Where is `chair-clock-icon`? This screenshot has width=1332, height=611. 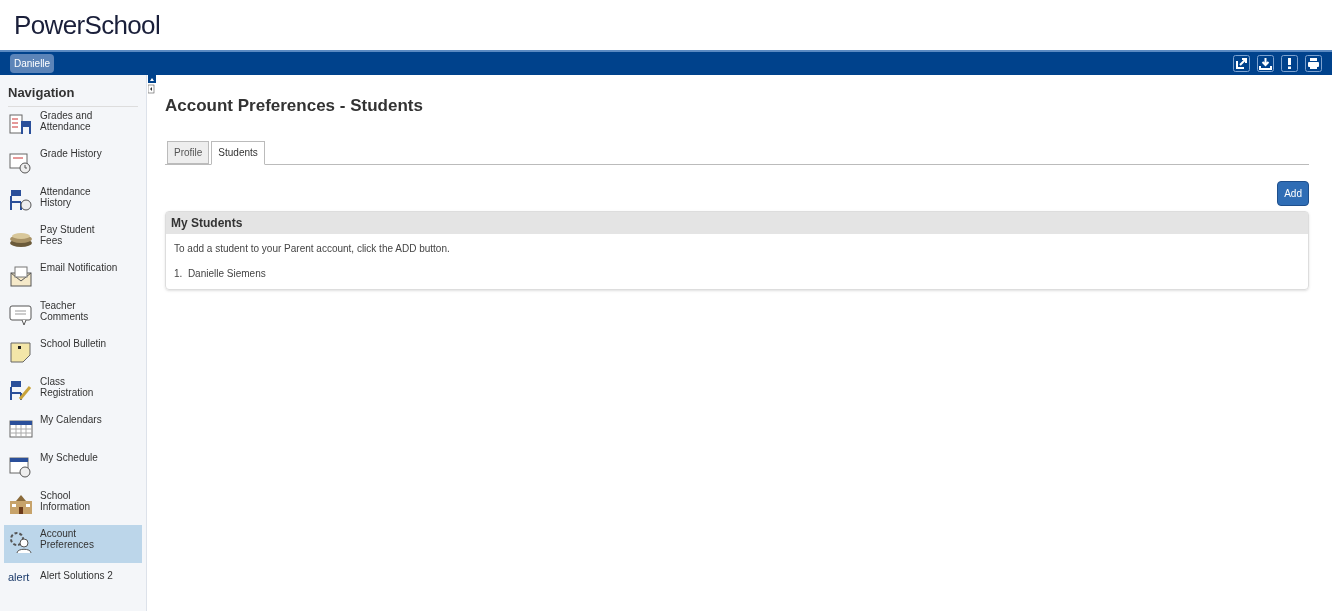 chair-clock-icon is located at coordinates (21, 199).